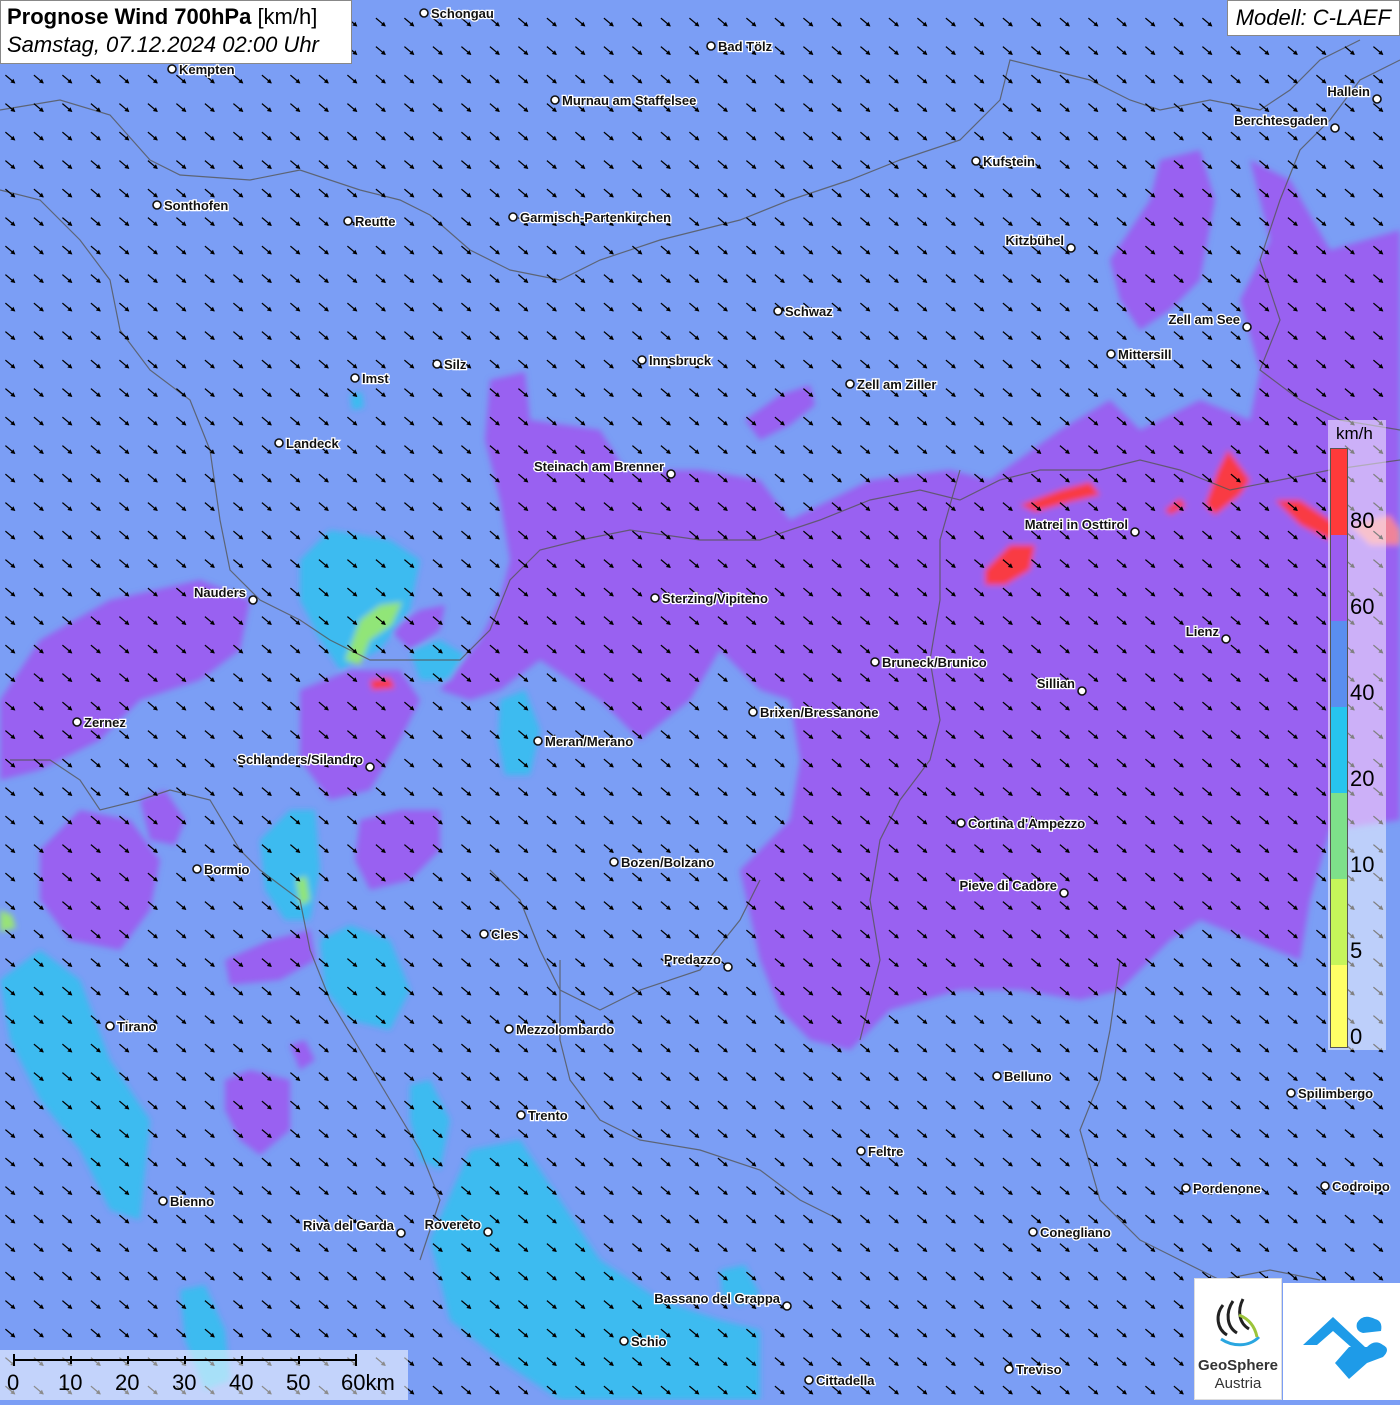  What do you see at coordinates (1335, 1093) in the screenshot?
I see `city-label: Spilimbergo` at bounding box center [1335, 1093].